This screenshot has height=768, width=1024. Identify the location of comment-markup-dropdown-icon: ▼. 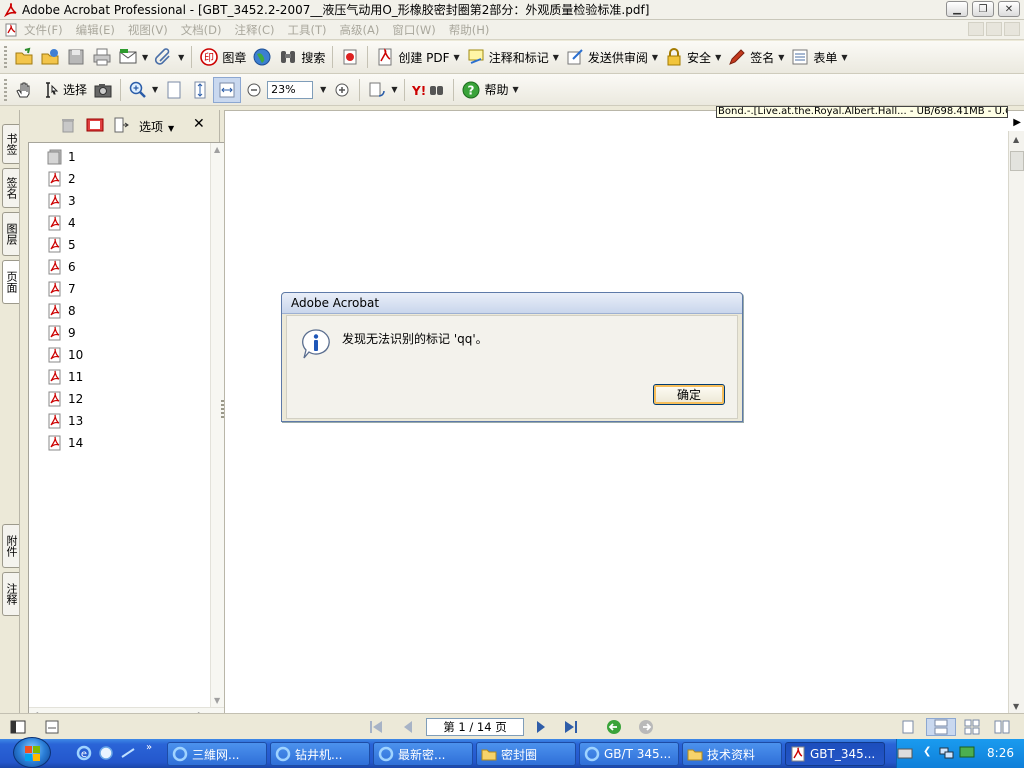
(556, 57).